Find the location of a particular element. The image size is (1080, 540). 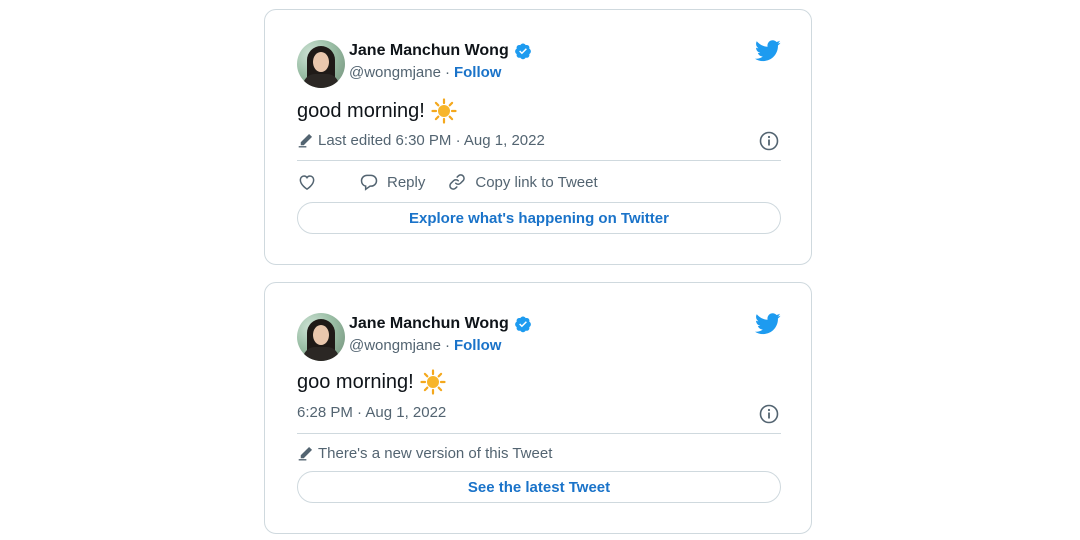

reply-bubble-icon is located at coordinates (369, 182).